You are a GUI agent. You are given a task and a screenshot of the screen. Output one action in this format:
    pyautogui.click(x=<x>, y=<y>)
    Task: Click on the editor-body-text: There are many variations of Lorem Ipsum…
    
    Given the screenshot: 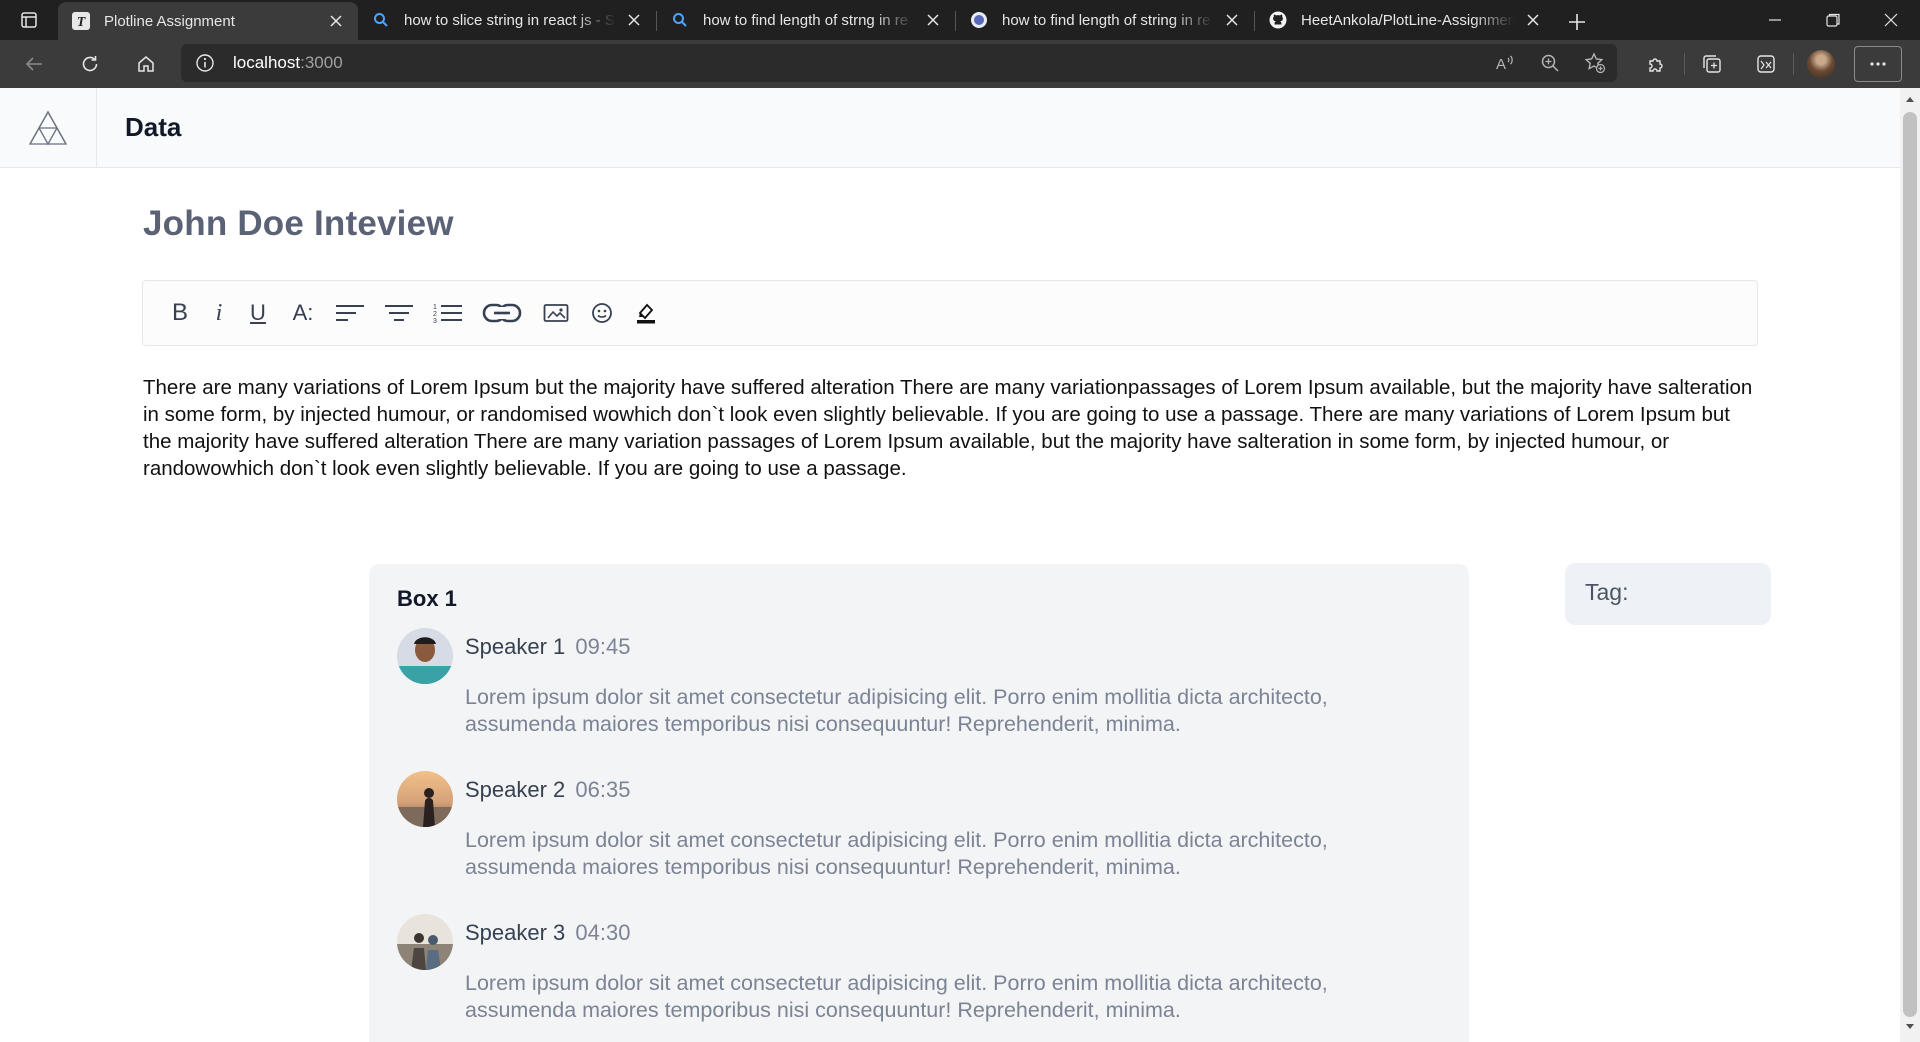 What is the action you would take?
    pyautogui.click(x=953, y=428)
    